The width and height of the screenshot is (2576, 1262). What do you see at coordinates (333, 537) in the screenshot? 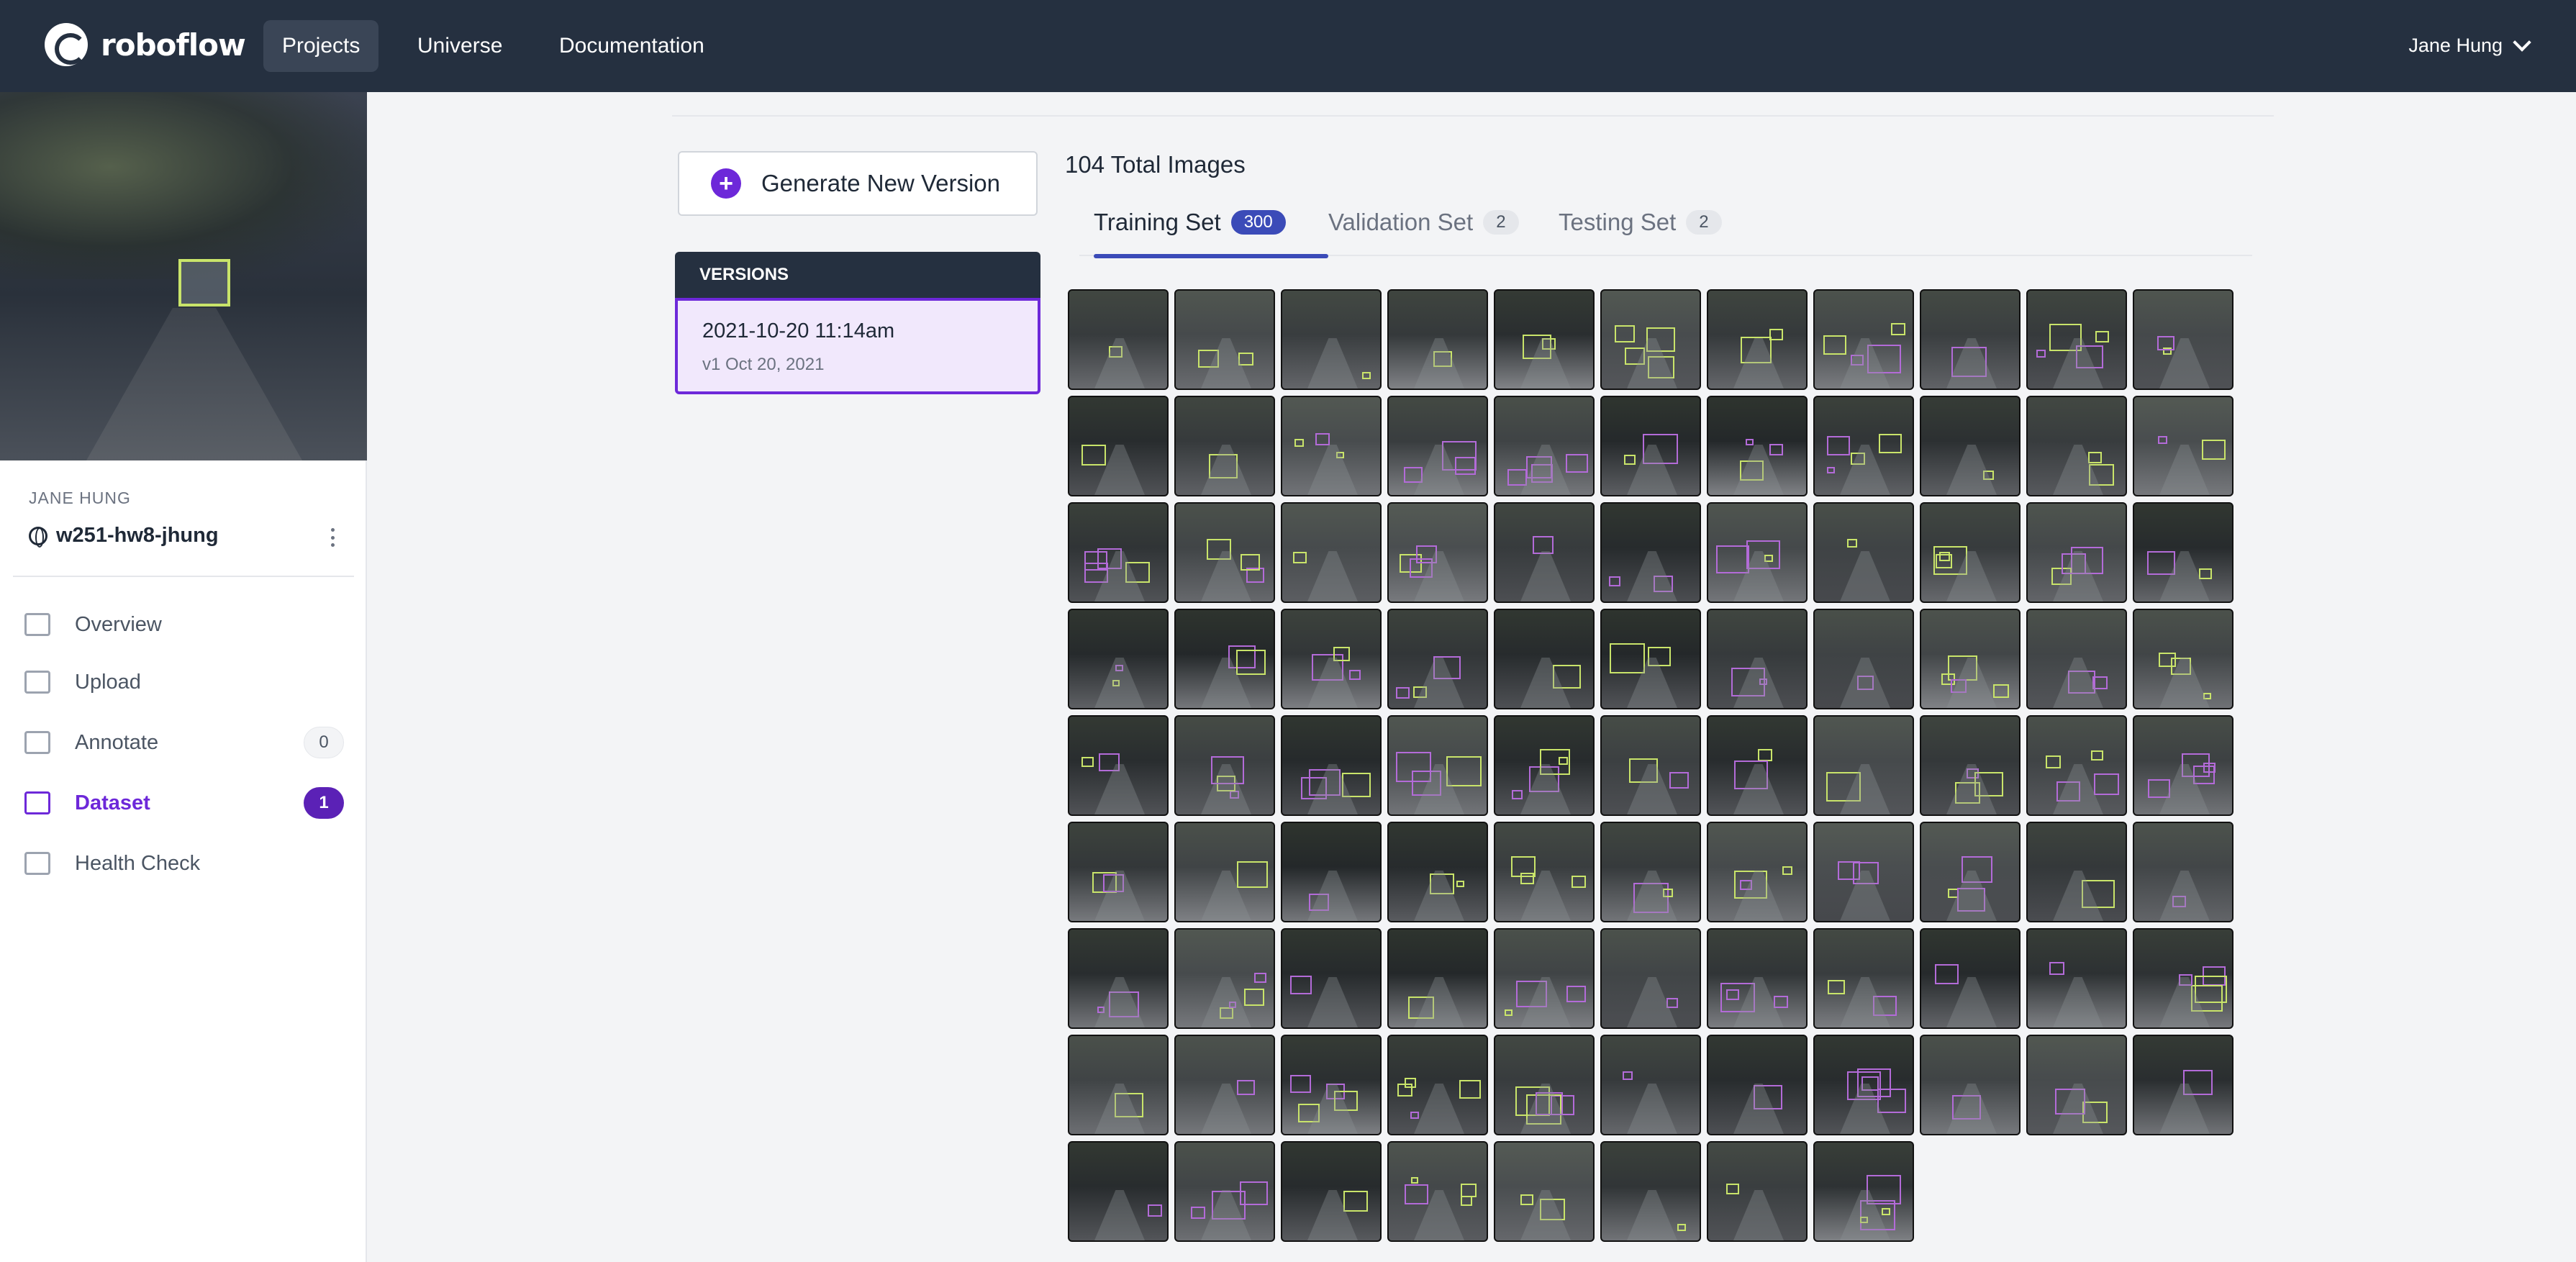
I see `more-options-icon` at bounding box center [333, 537].